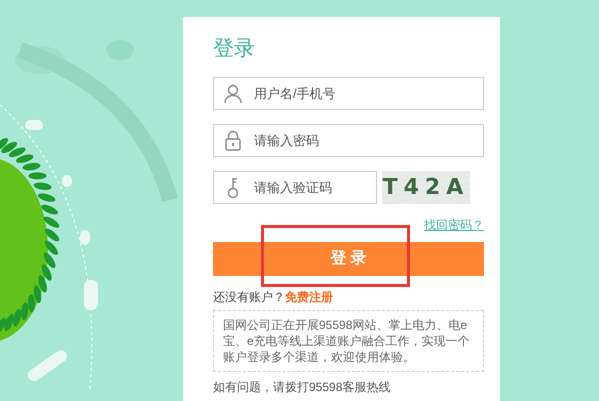 The image size is (599, 401). I want to click on login-button: 登 录, so click(348, 259).